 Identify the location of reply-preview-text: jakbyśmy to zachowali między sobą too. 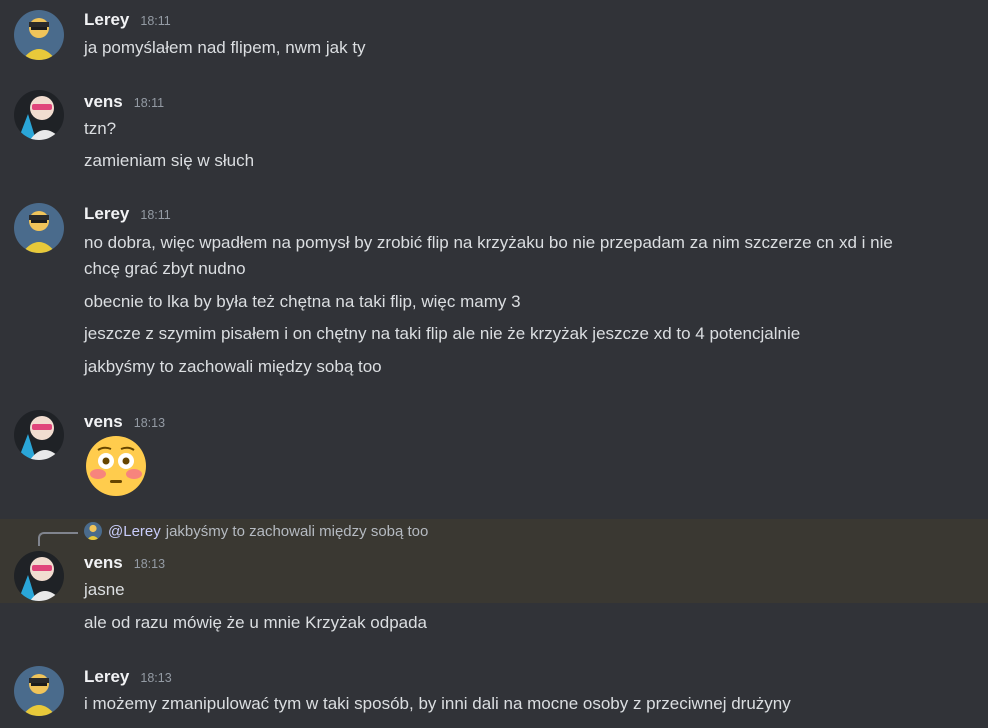
(297, 531).